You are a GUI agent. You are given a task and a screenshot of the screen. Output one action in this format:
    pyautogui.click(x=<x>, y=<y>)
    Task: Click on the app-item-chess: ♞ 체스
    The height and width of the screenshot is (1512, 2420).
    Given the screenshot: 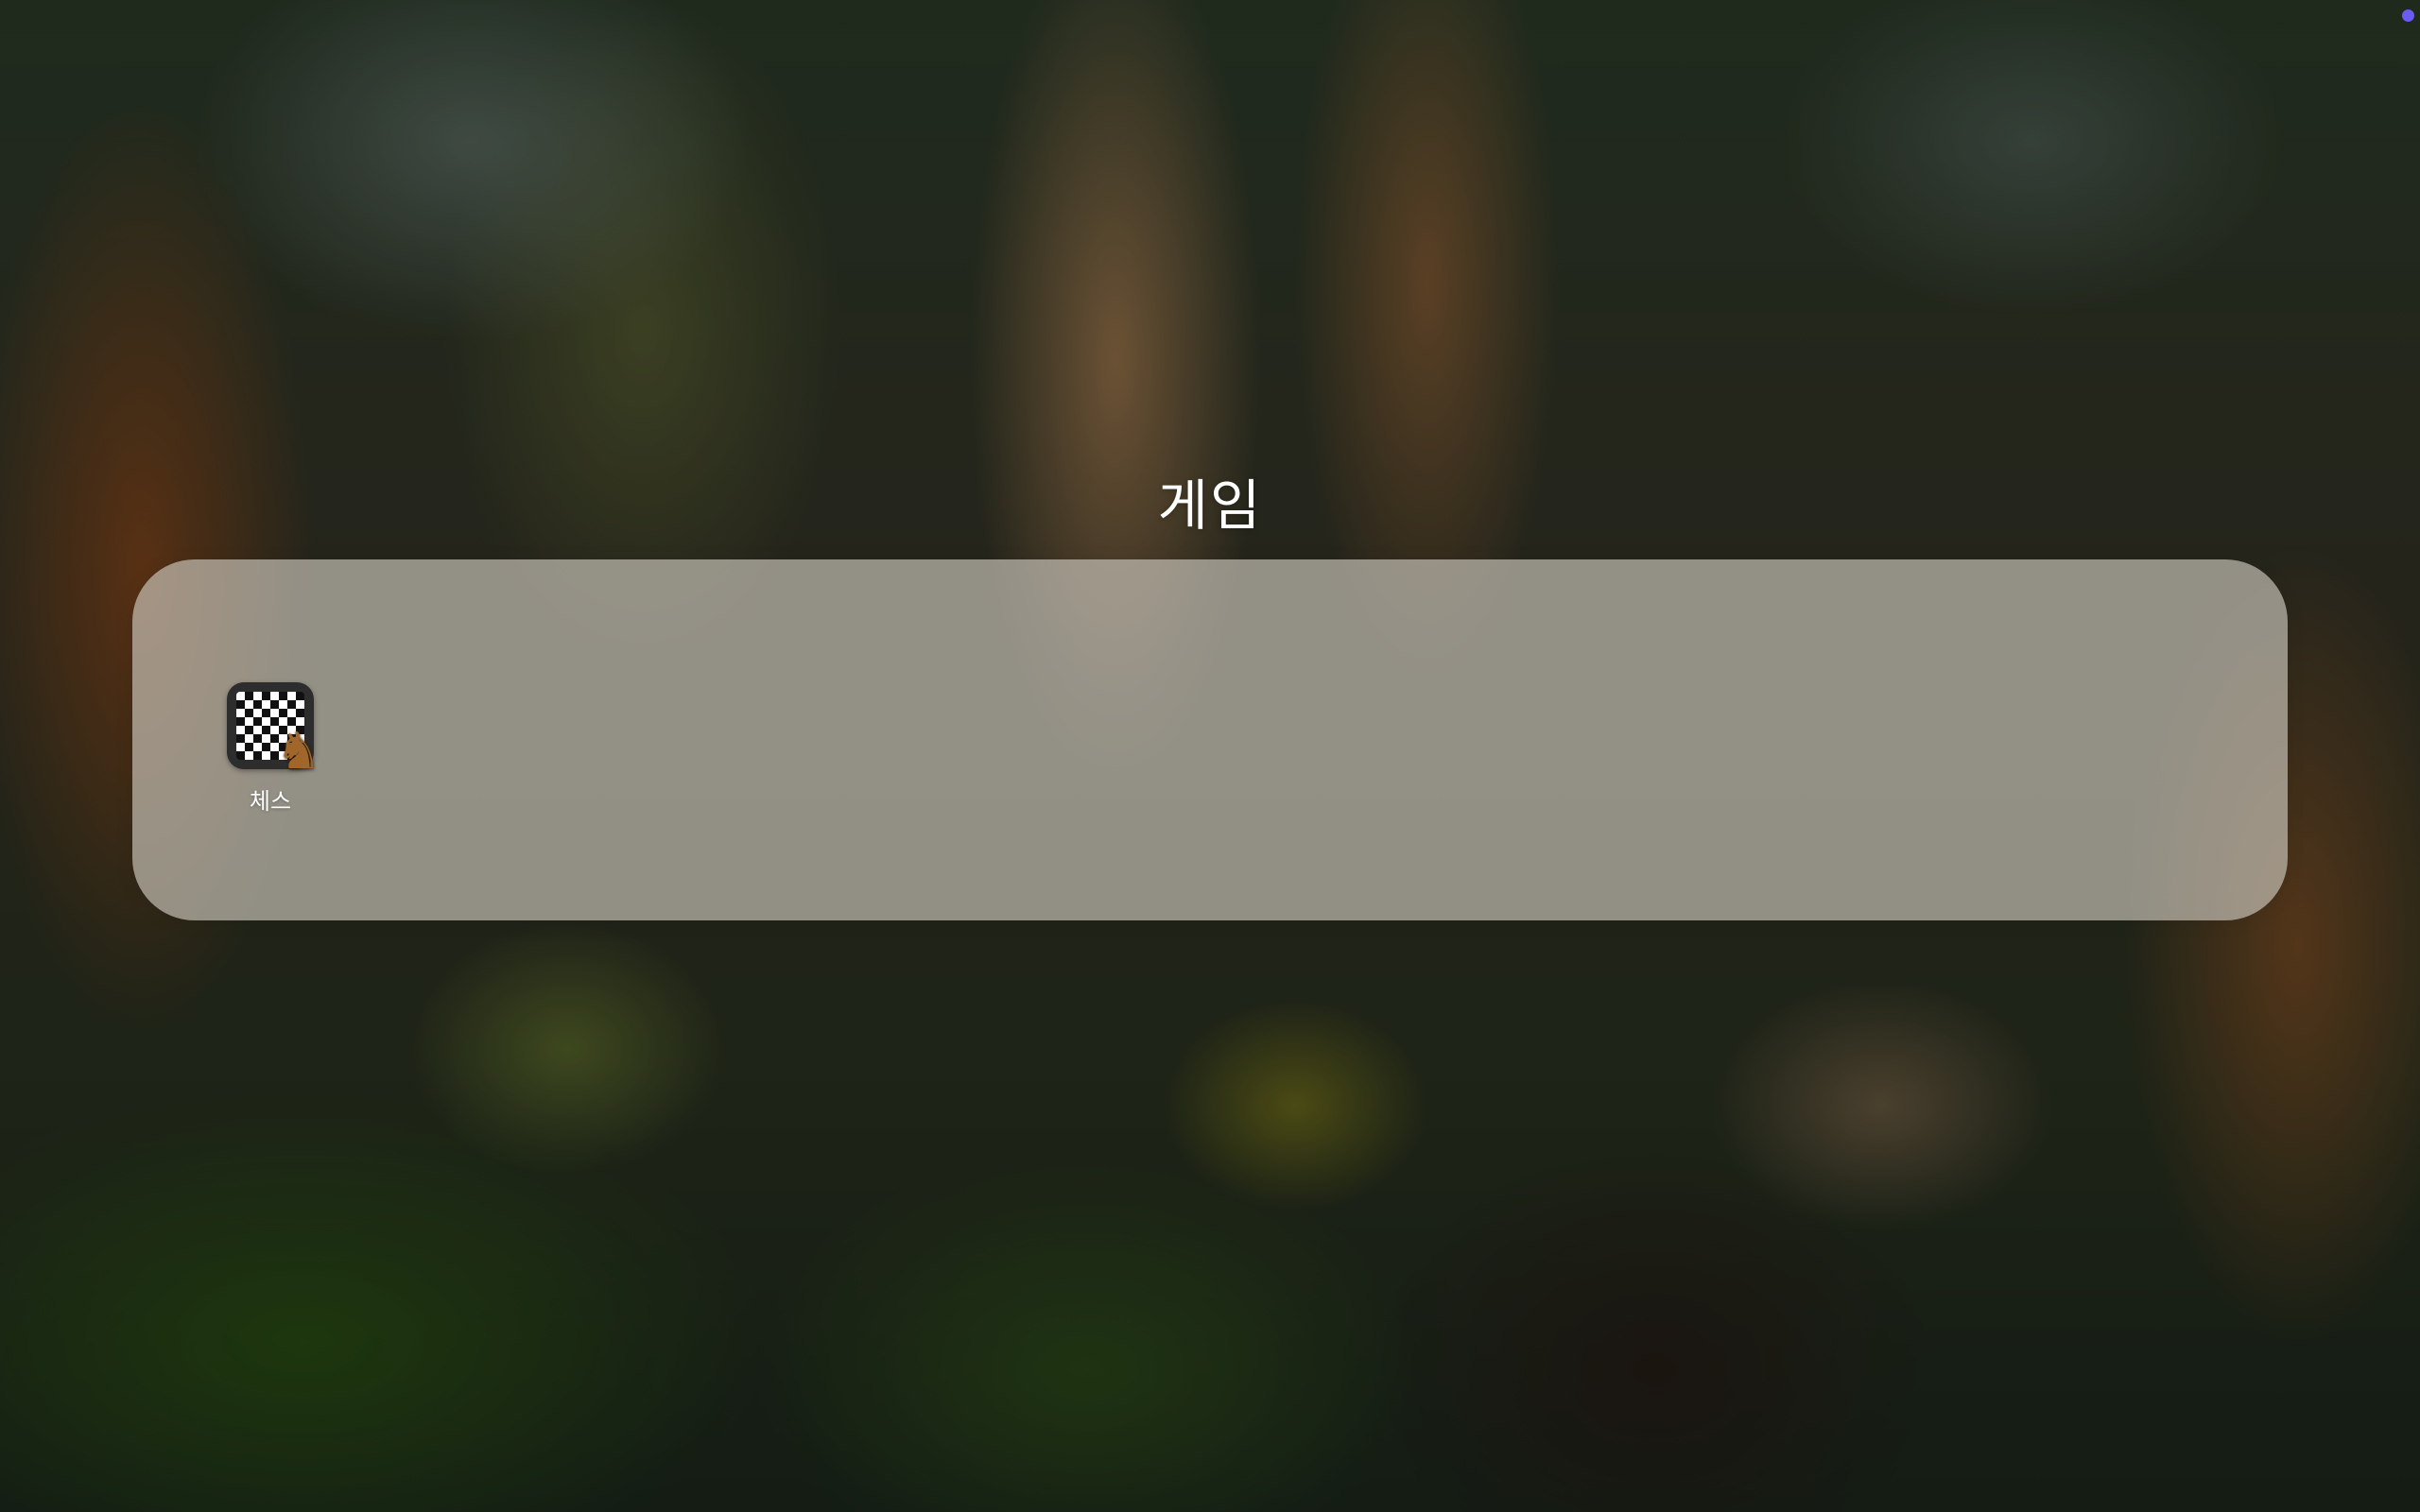 What is the action you would take?
    pyautogui.click(x=272, y=749)
    